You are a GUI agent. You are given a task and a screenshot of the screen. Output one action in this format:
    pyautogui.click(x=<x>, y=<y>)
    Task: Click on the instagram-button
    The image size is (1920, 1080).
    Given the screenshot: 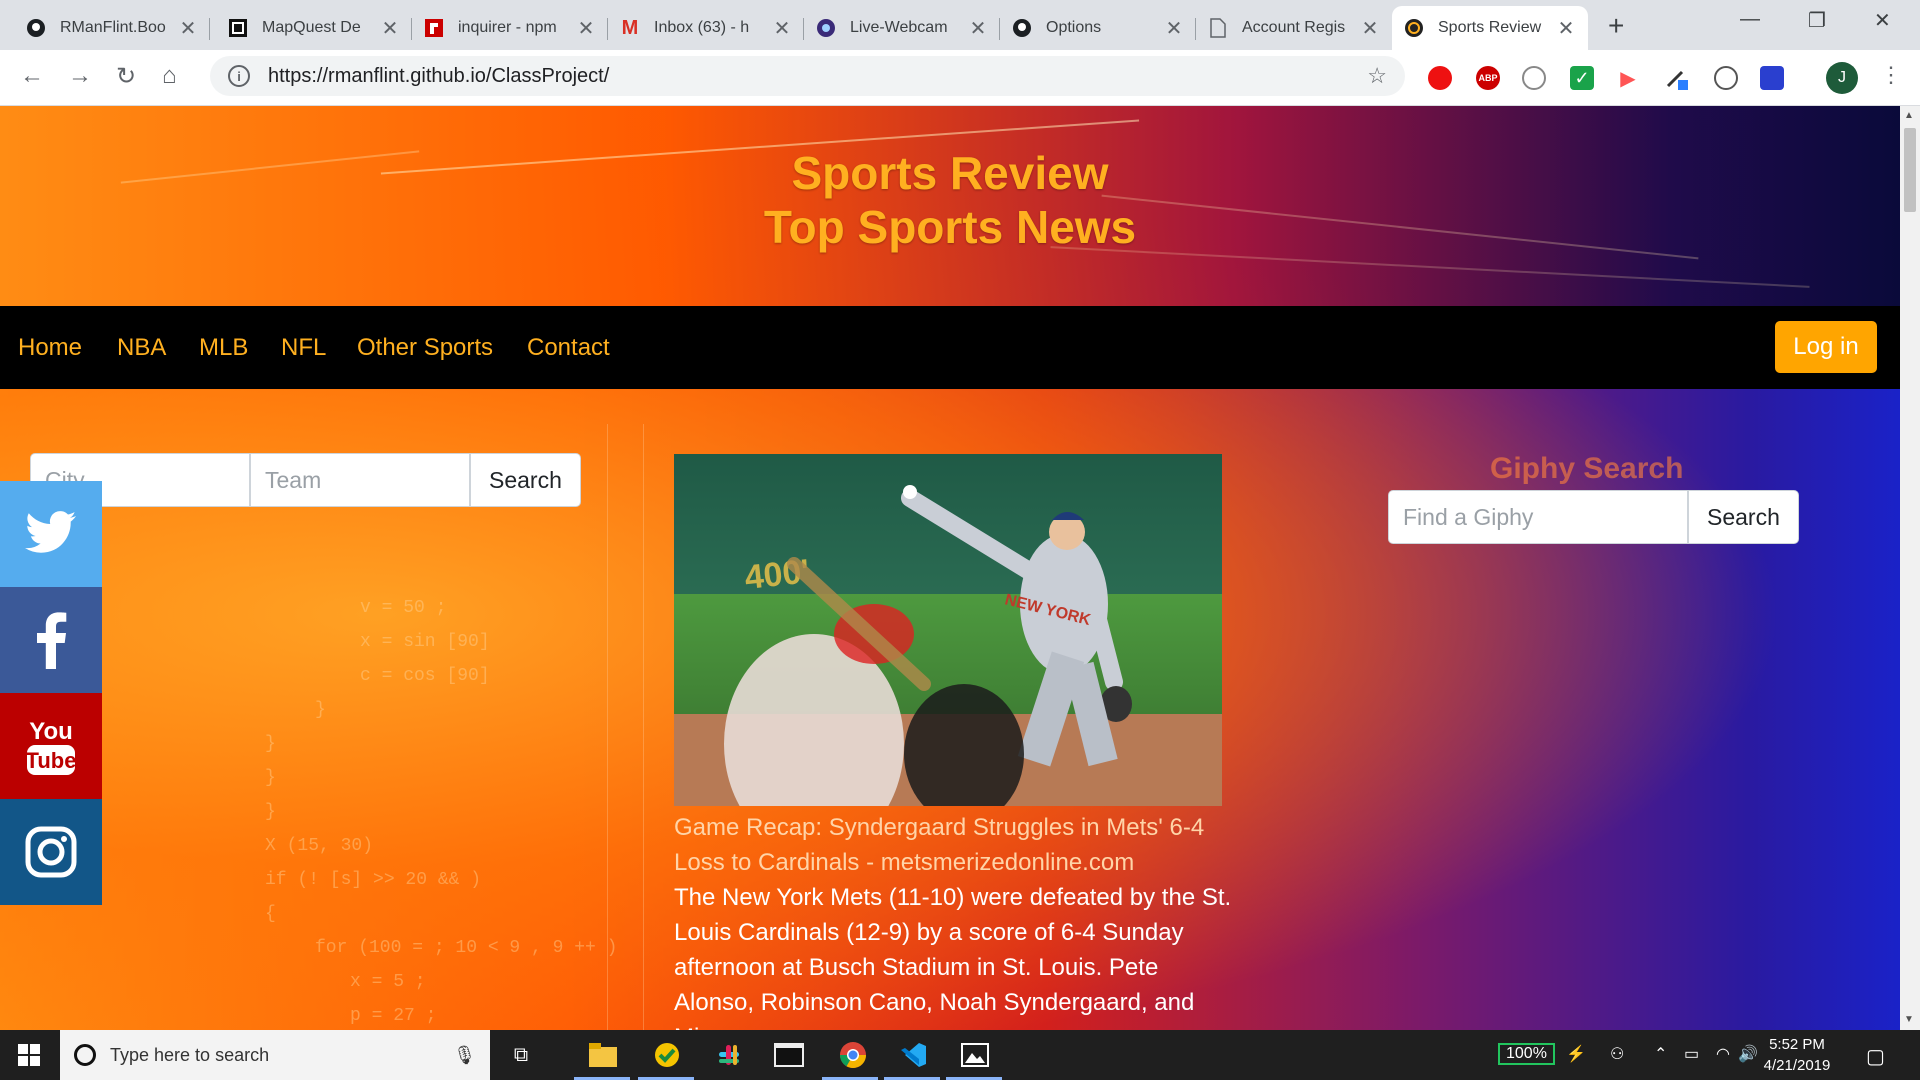 What is the action you would take?
    pyautogui.click(x=51, y=852)
    